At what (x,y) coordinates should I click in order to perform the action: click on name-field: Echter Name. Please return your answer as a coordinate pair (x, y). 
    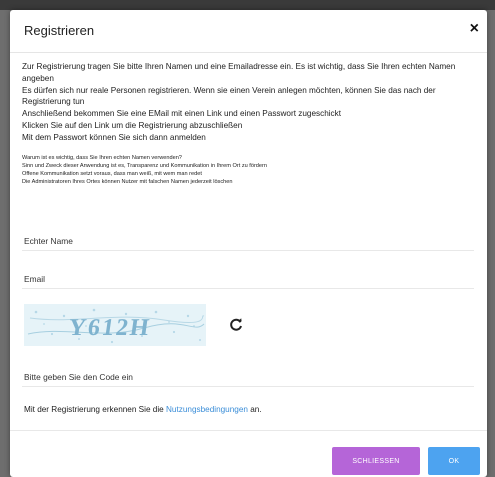
    Looking at the image, I should click on (248, 239).